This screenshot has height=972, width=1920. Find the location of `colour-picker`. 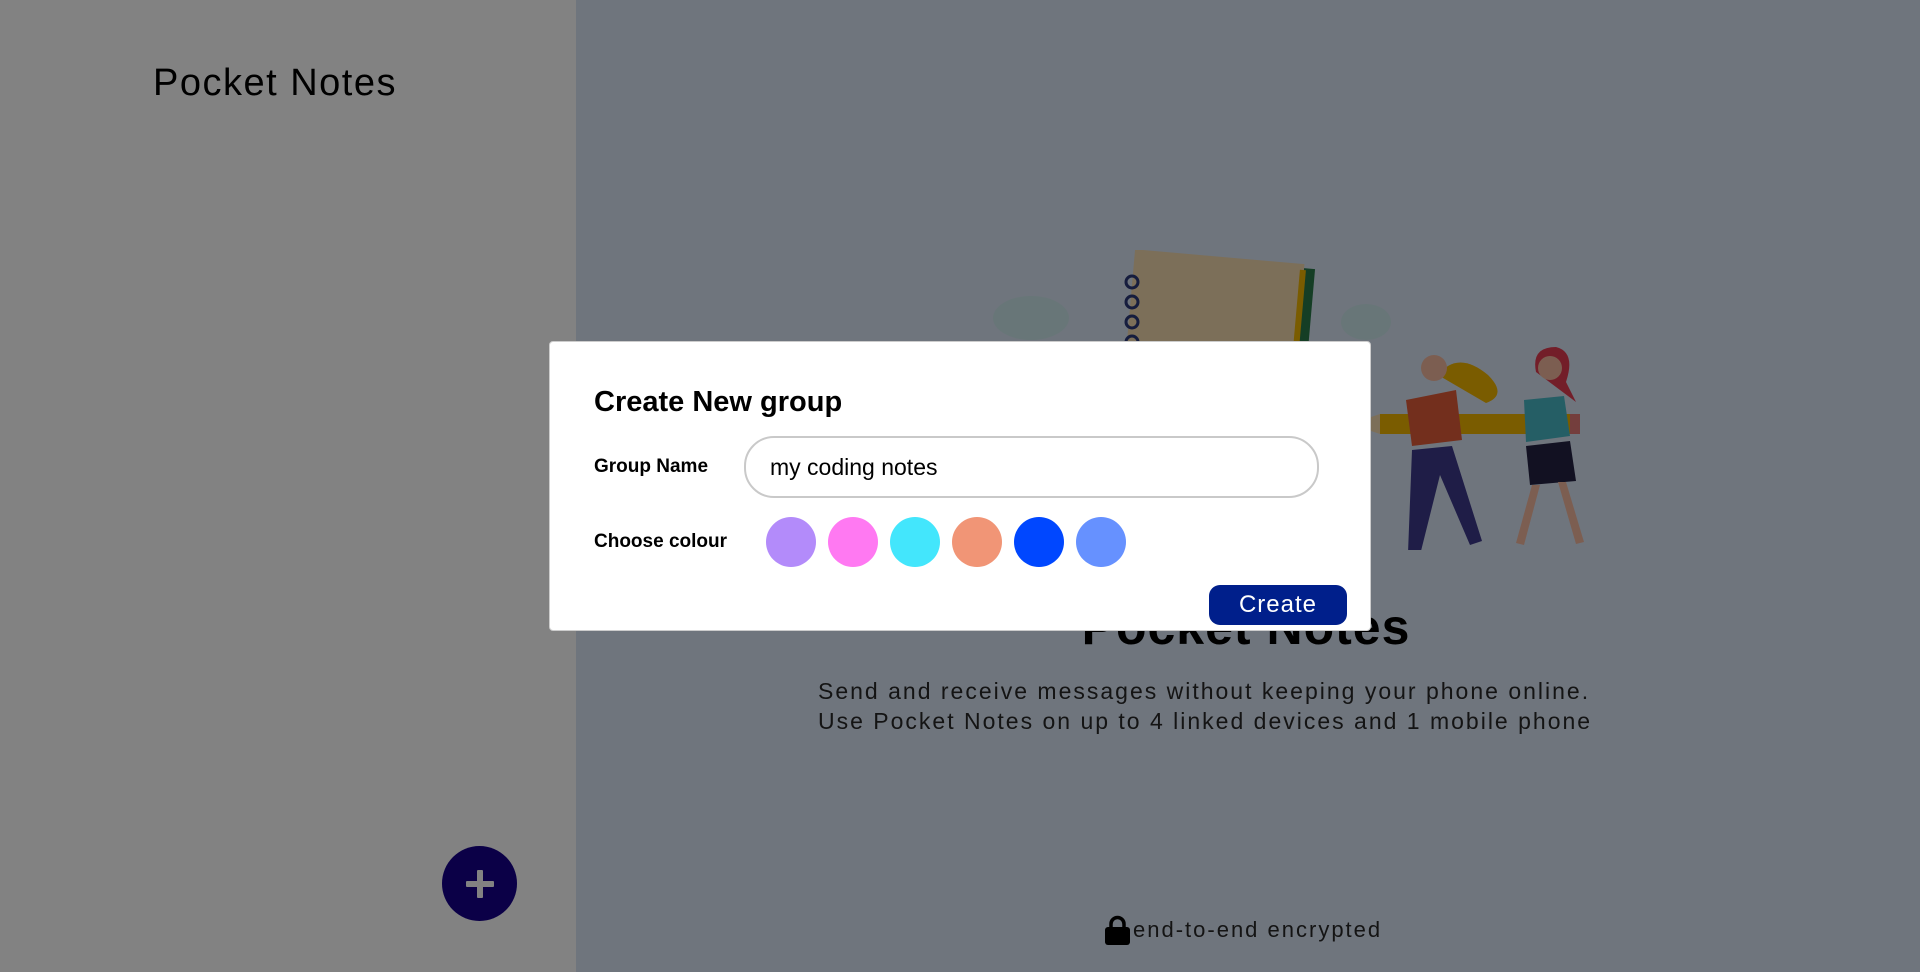

colour-picker is located at coordinates (946, 542).